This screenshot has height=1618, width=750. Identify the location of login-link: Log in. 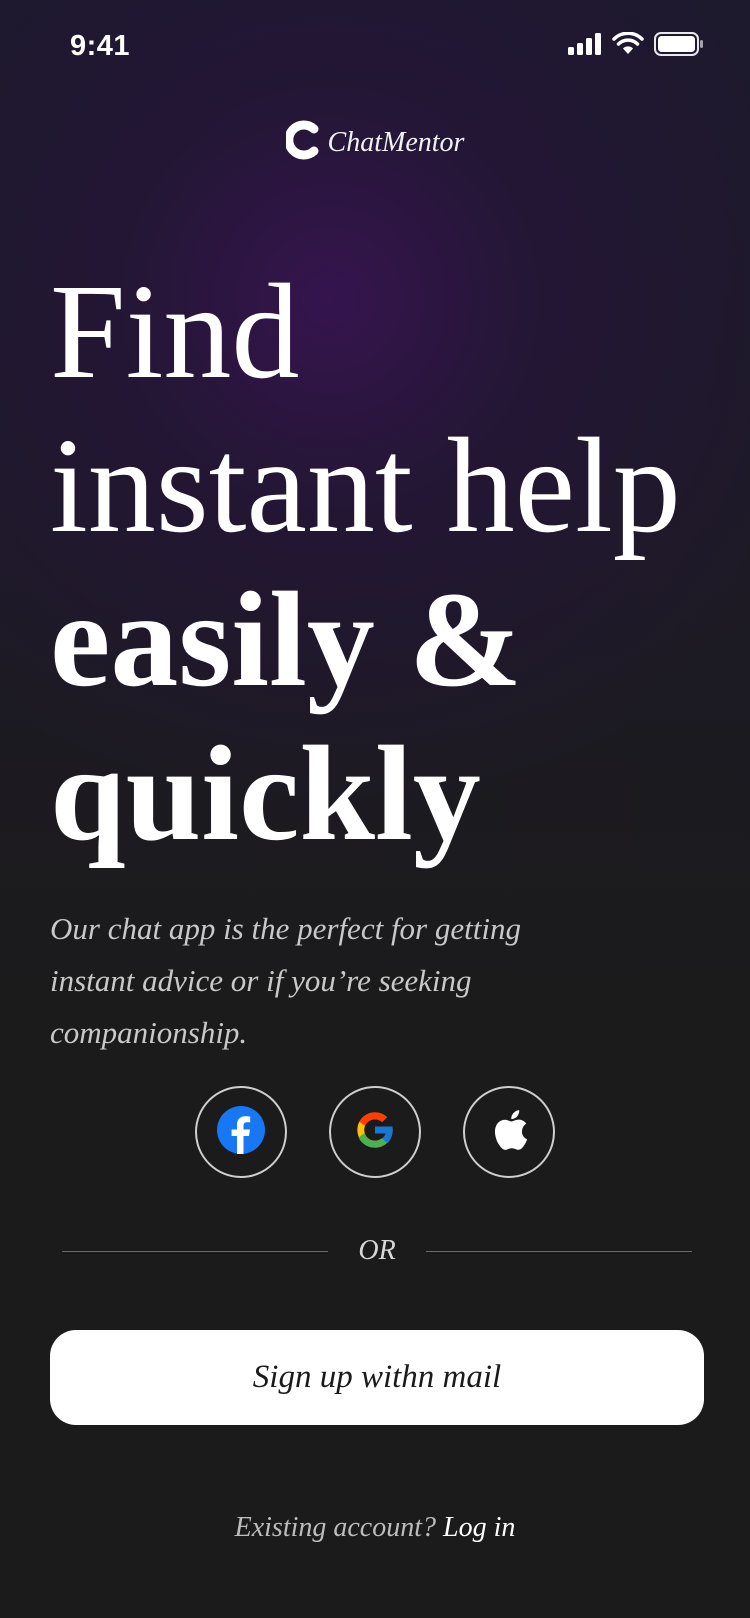
(479, 1527).